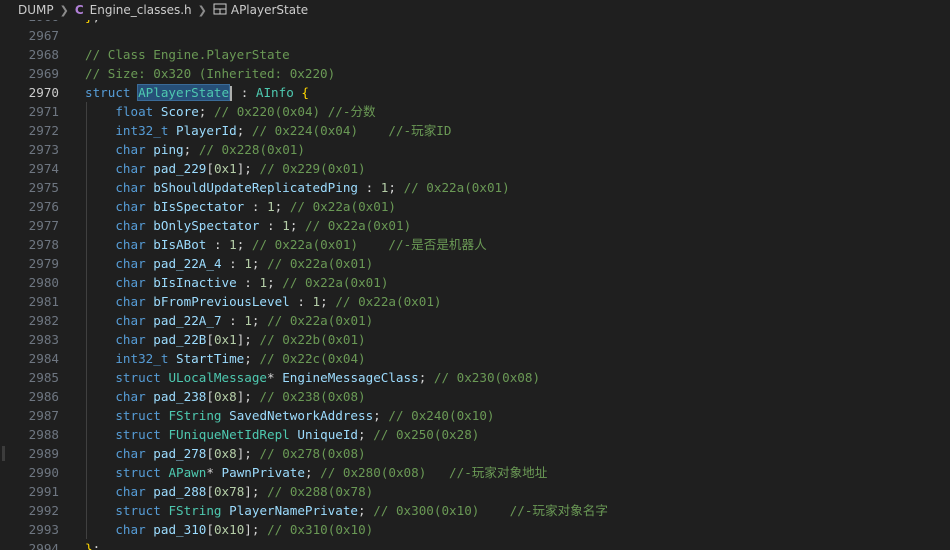 The width and height of the screenshot is (950, 550). What do you see at coordinates (225, 396) in the screenshot?
I see `code-text: char pad_238[0x8]; // 0x238(0x08)` at bounding box center [225, 396].